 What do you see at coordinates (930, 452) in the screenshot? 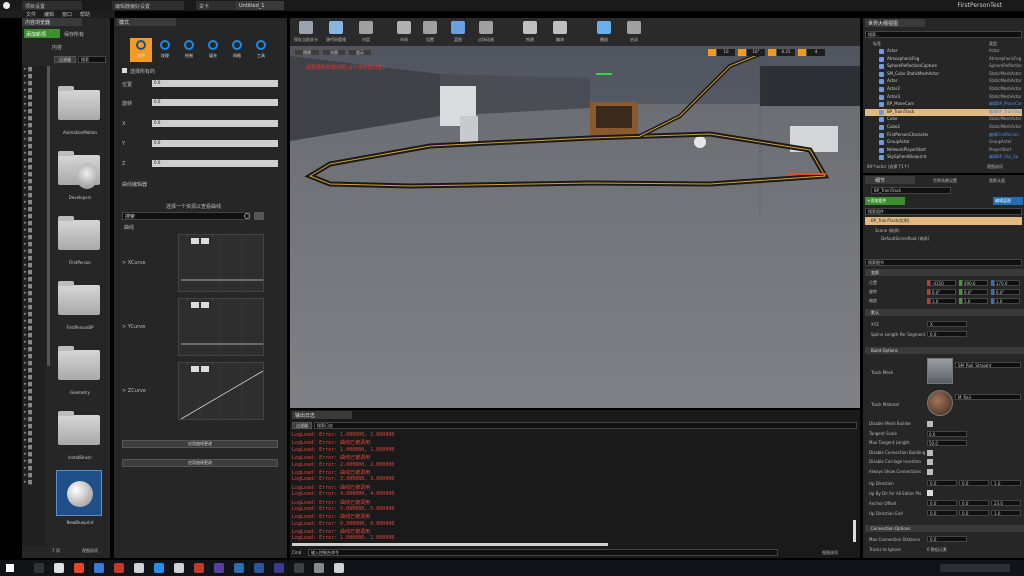
I see `option-checkbox` at bounding box center [930, 452].